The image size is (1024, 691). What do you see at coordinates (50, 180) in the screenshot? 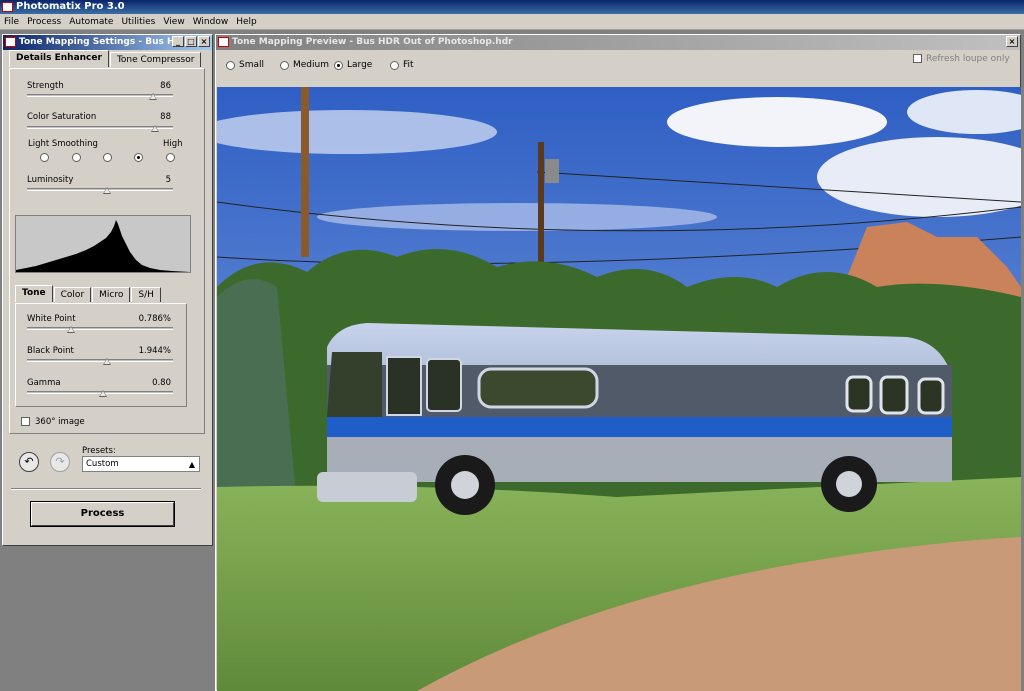
I see `luminosity-label: Luminosity` at bounding box center [50, 180].